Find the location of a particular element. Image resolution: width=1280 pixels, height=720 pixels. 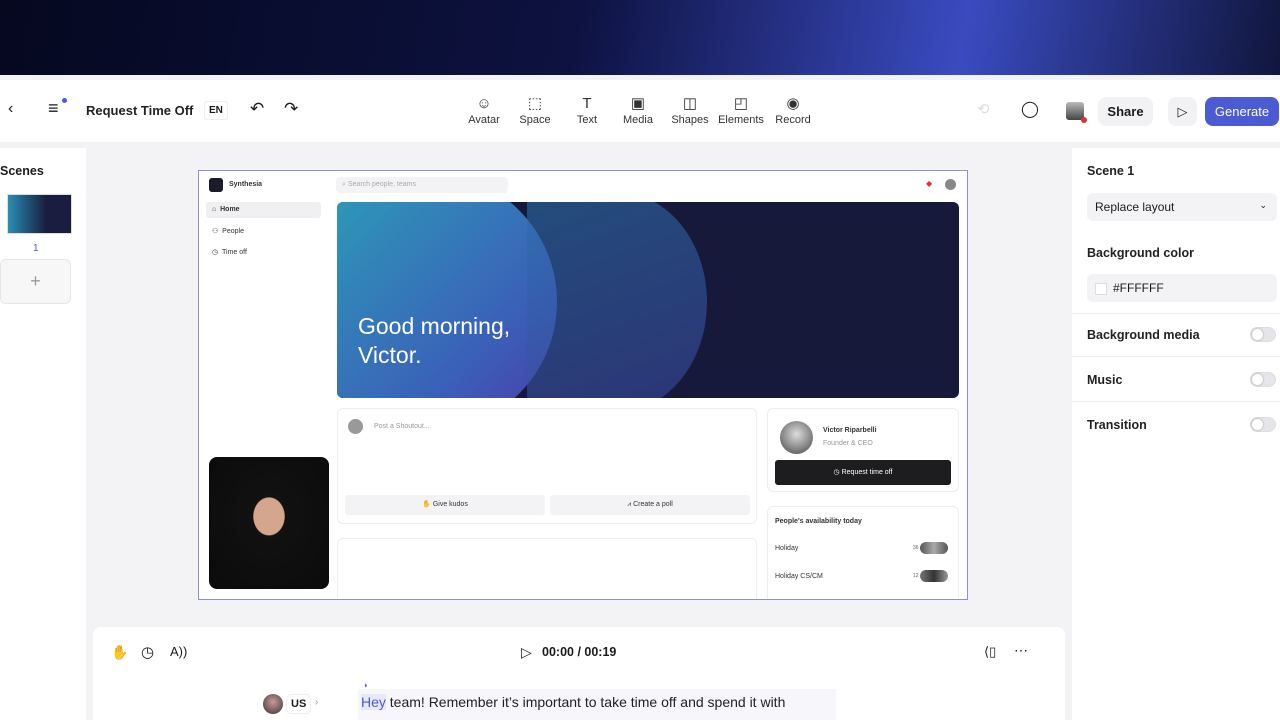

nav-label: Home is located at coordinates (230, 209).